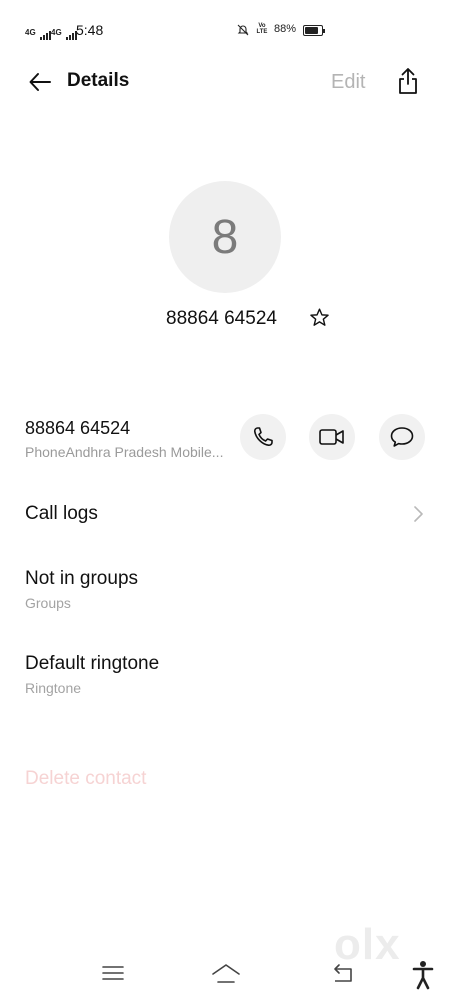  I want to click on battery-icon, so click(314, 30).